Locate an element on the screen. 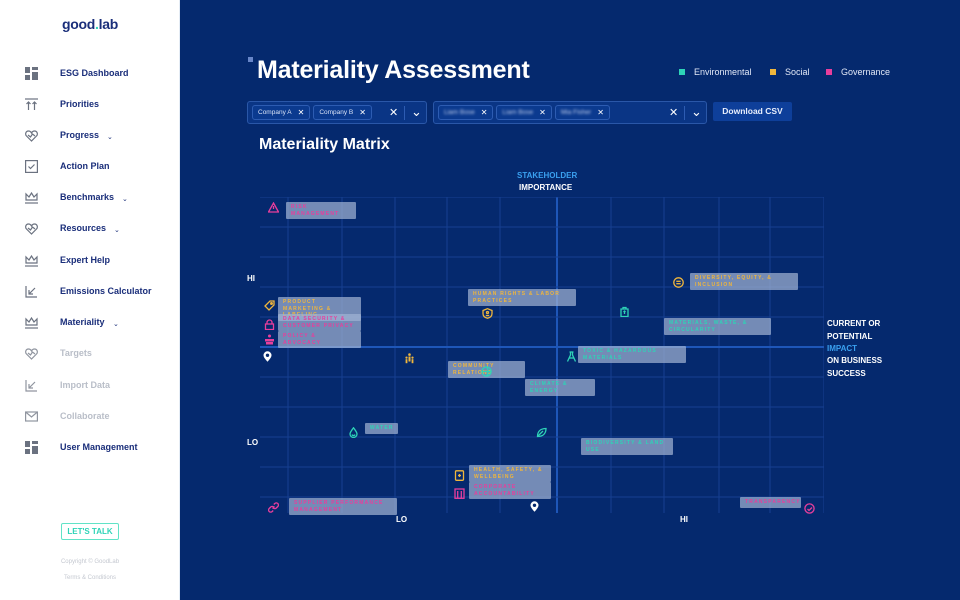 Image resolution: width=960 pixels, height=600 pixels. people-filter-select: Liam Bose ✕ Liam Bose ✕ Mia Fisher ✕ ✕ ⌄ is located at coordinates (570, 112).